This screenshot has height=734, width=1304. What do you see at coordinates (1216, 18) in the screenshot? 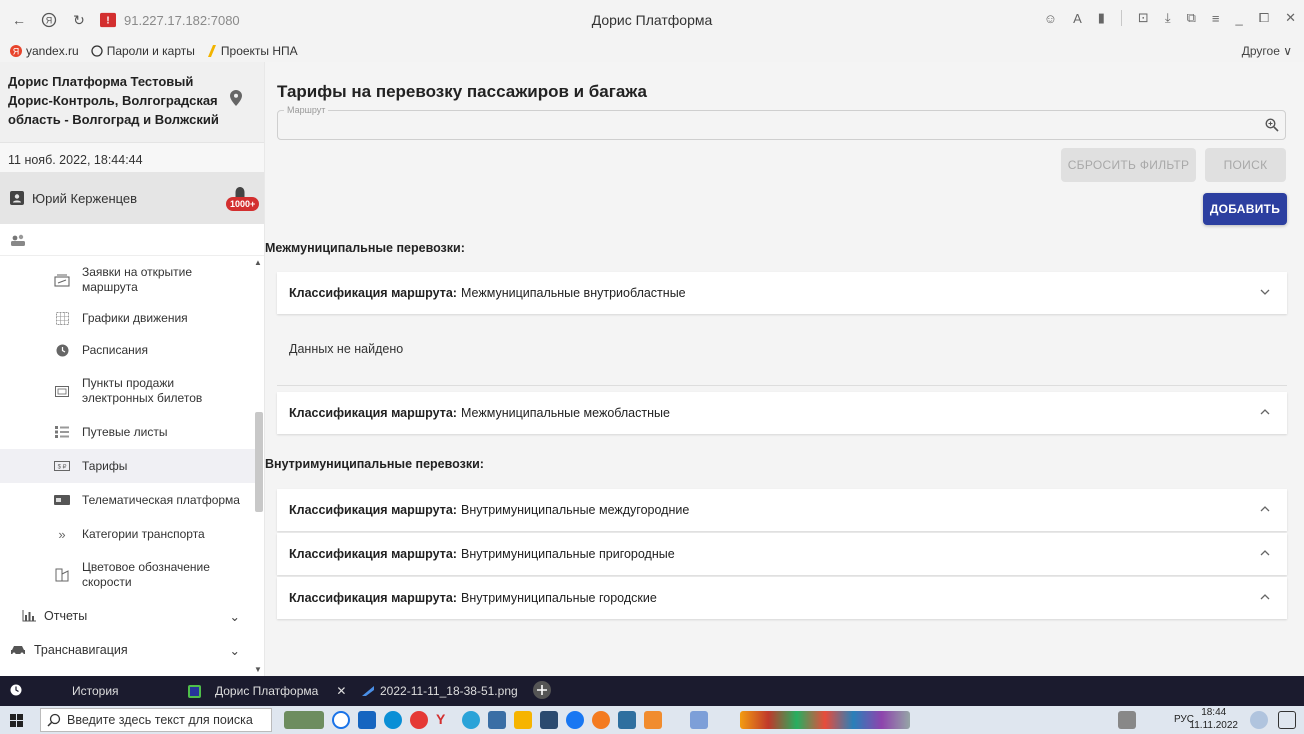
I see `menu-icon: ≡` at bounding box center [1216, 18].